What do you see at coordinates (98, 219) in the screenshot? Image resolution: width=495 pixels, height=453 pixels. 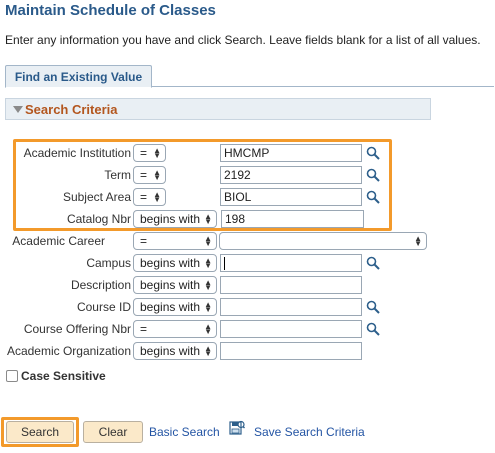 I see `label-catalog-nbr: Catalog Nbr` at bounding box center [98, 219].